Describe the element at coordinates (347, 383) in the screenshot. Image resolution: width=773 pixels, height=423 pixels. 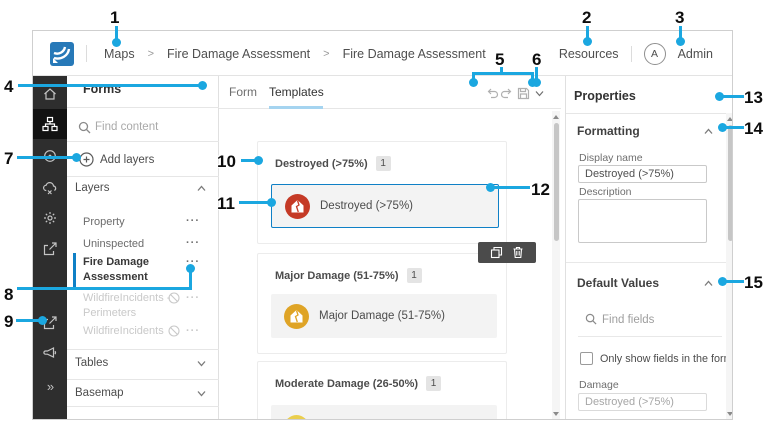
I see `template-group-title: Moderate Damage (26-50%)` at that location.